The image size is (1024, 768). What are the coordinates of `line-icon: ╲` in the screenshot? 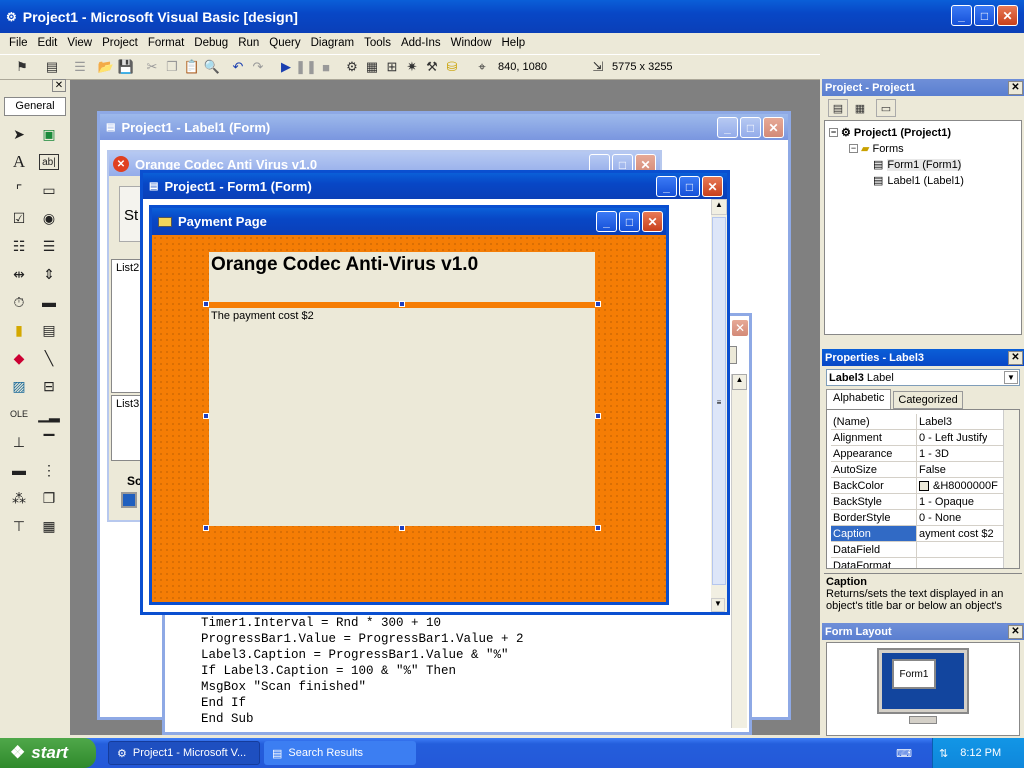 It's located at (49, 358).